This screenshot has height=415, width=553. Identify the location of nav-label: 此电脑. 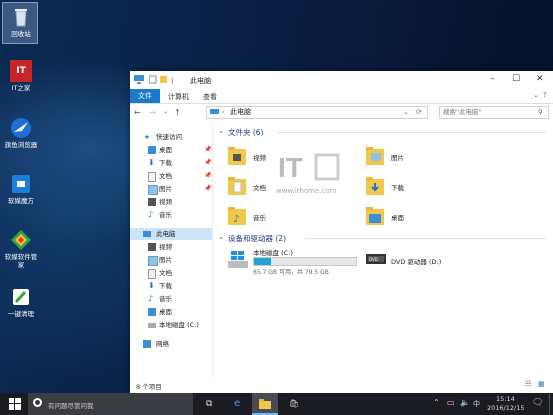
(166, 234).